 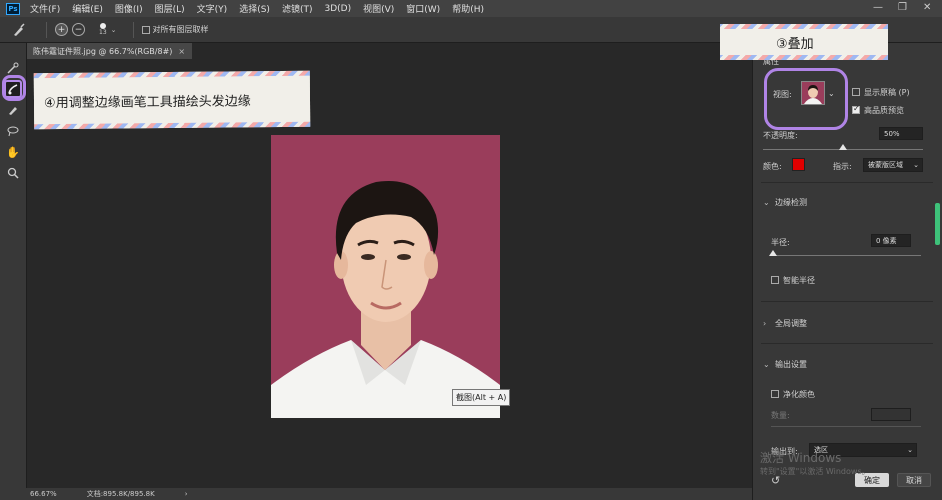 I want to click on annotation-note-left-body: ④用调整边缘画笔工具描绘头发边缘, so click(x=172, y=100).